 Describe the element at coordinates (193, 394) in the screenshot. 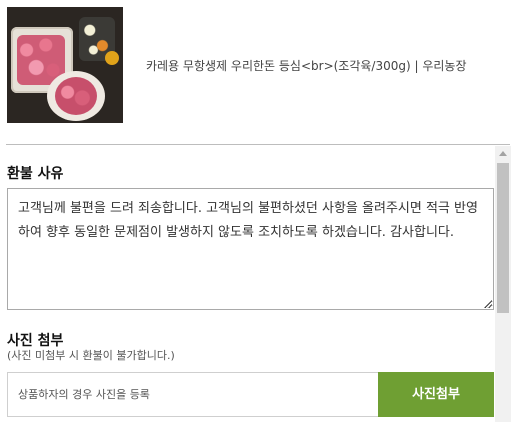

I see `photo-file-input: 상품하자의 경우 사진을 등록` at that location.